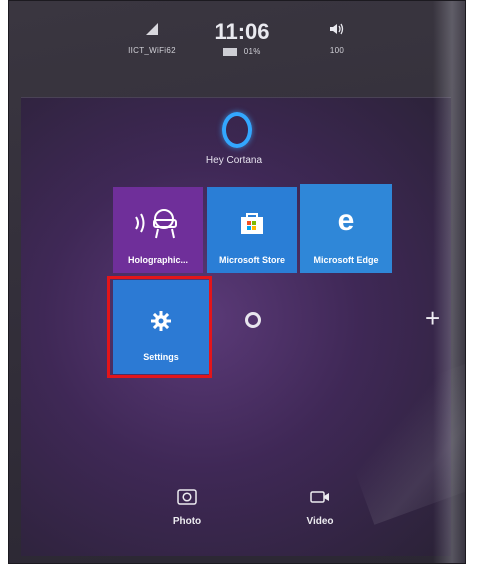 Image resolution: width=488 pixels, height=564 pixels. I want to click on shopping-bag-icon, so click(252, 225).